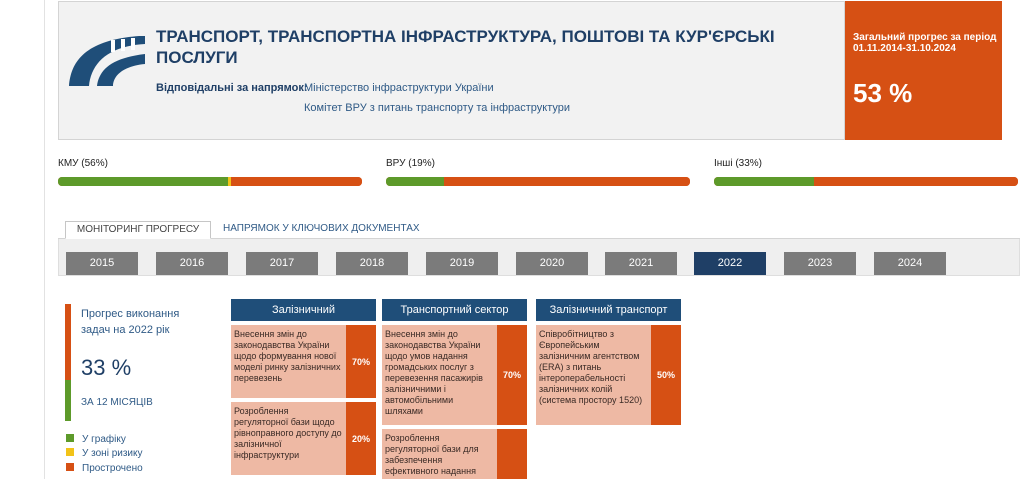 The width and height of the screenshot is (1024, 479). Describe the element at coordinates (70, 438) in the screenshot. I see `green-square-icon` at that location.